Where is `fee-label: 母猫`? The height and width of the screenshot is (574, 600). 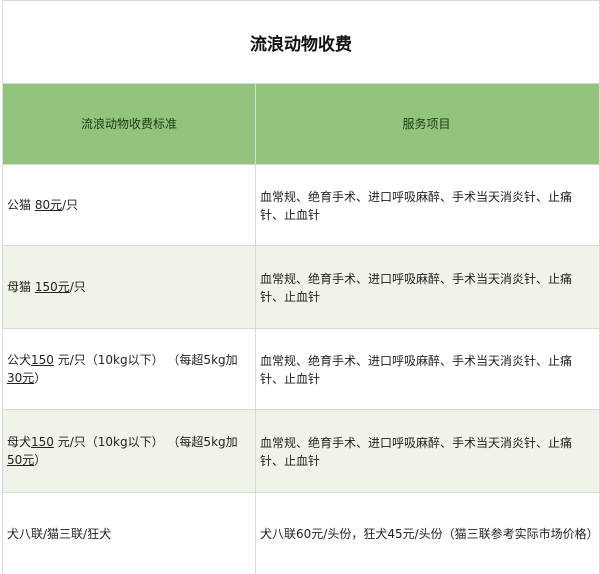 fee-label: 母猫 is located at coordinates (21, 287).